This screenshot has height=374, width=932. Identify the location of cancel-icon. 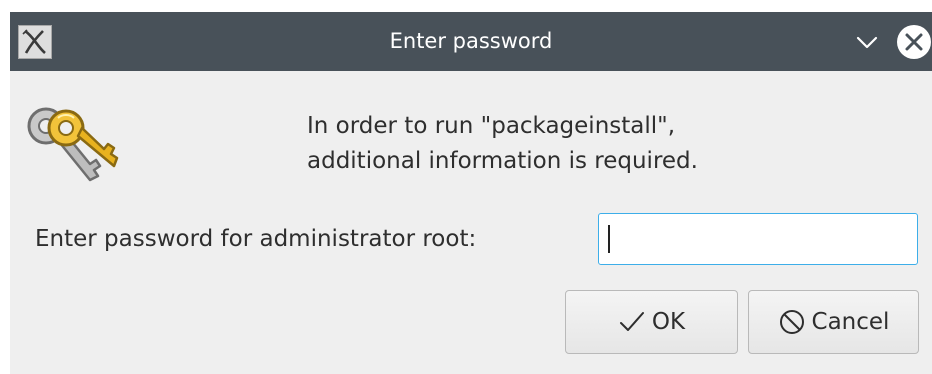
(791, 322).